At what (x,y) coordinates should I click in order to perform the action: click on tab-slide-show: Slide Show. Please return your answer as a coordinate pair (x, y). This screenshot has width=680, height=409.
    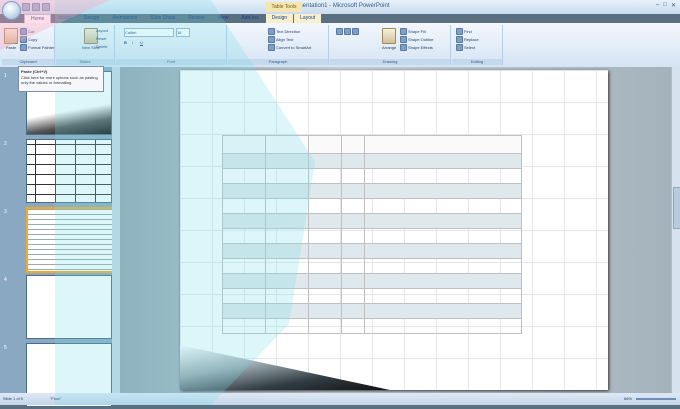
    Looking at the image, I should click on (162, 18).